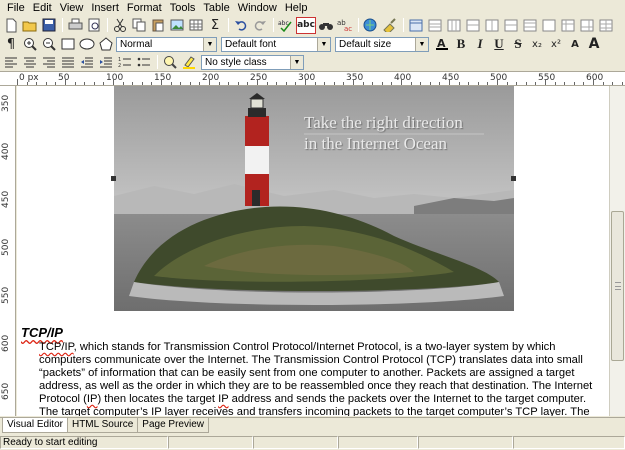 This screenshot has width=625, height=450. What do you see at coordinates (276, 44) in the screenshot?
I see `font-family-select: Default font ▼` at bounding box center [276, 44].